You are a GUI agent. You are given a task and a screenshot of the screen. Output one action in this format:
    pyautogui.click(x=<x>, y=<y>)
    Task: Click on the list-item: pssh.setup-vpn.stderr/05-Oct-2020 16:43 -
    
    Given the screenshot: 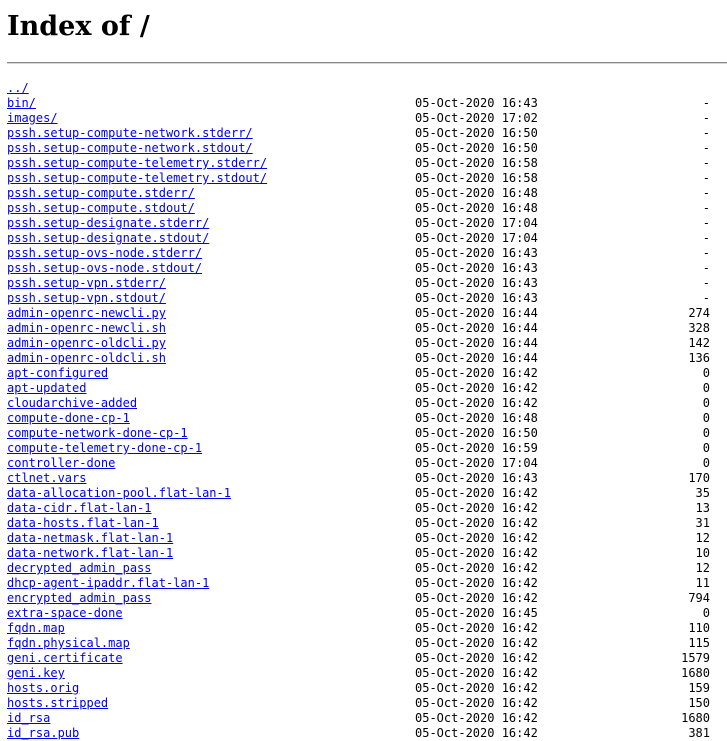 What is the action you would take?
    pyautogui.click(x=358, y=283)
    